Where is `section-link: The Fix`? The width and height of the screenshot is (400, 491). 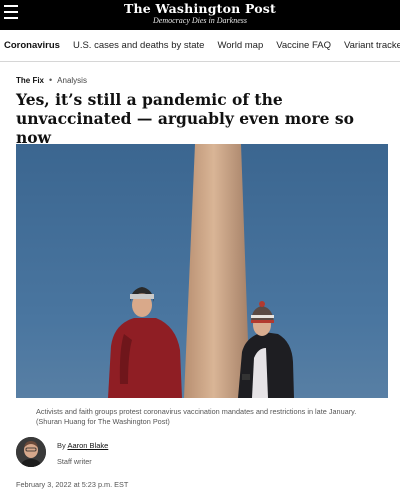
section-link: The Fix is located at coordinates (30, 80).